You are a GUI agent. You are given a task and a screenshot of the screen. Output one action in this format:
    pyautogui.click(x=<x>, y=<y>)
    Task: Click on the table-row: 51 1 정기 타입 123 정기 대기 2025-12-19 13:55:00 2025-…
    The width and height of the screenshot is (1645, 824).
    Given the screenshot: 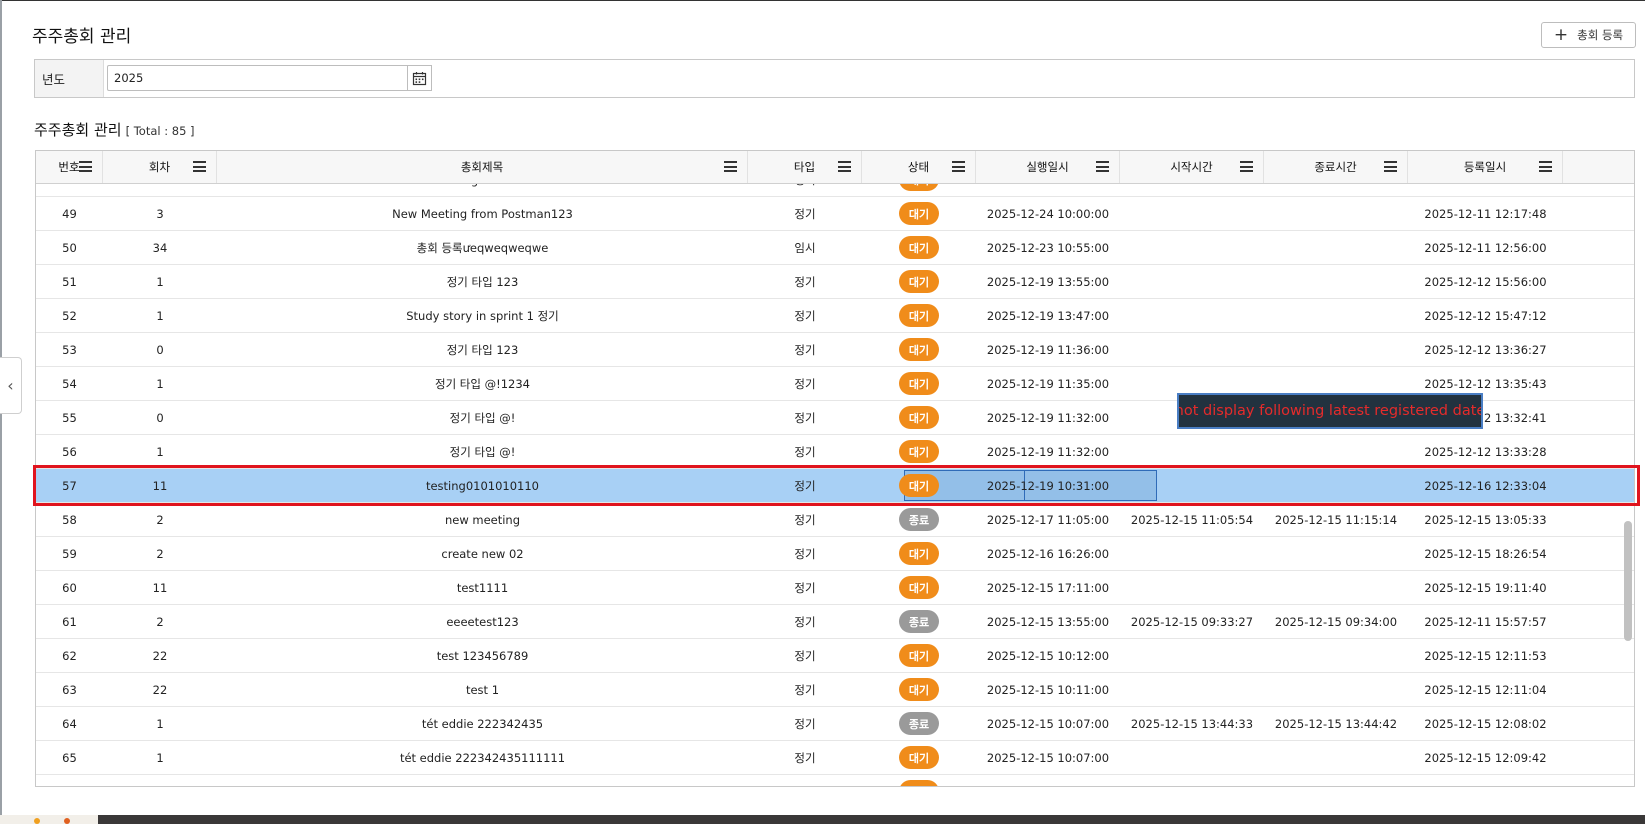 What is the action you would take?
    pyautogui.click(x=835, y=282)
    